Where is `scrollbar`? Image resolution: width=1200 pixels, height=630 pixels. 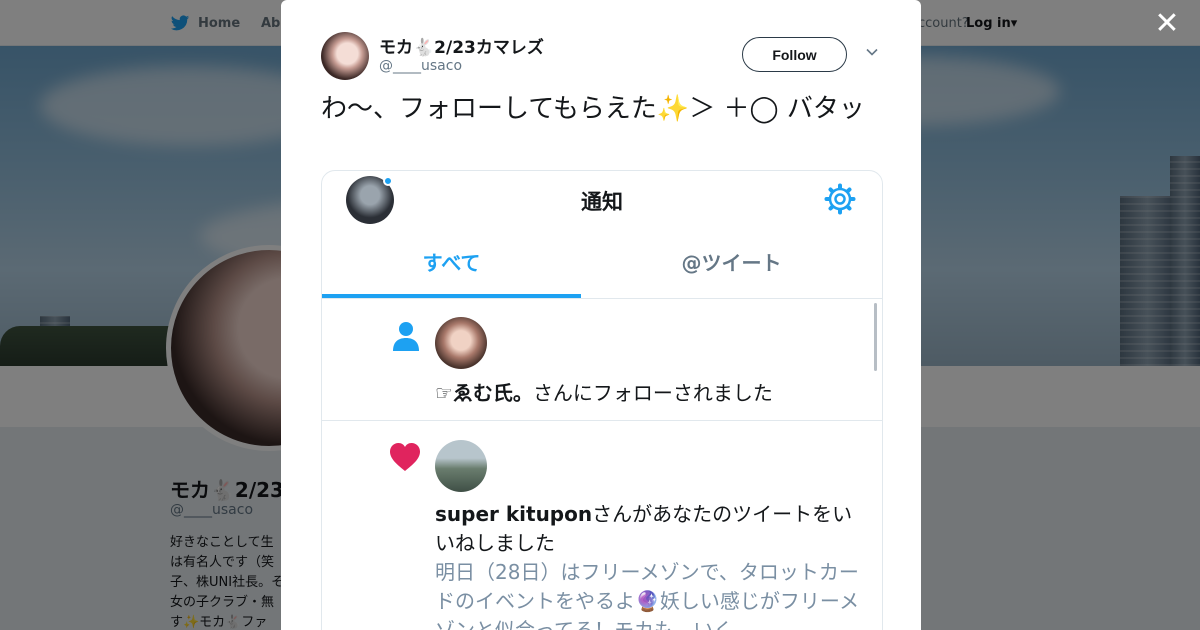 scrollbar is located at coordinates (875, 337).